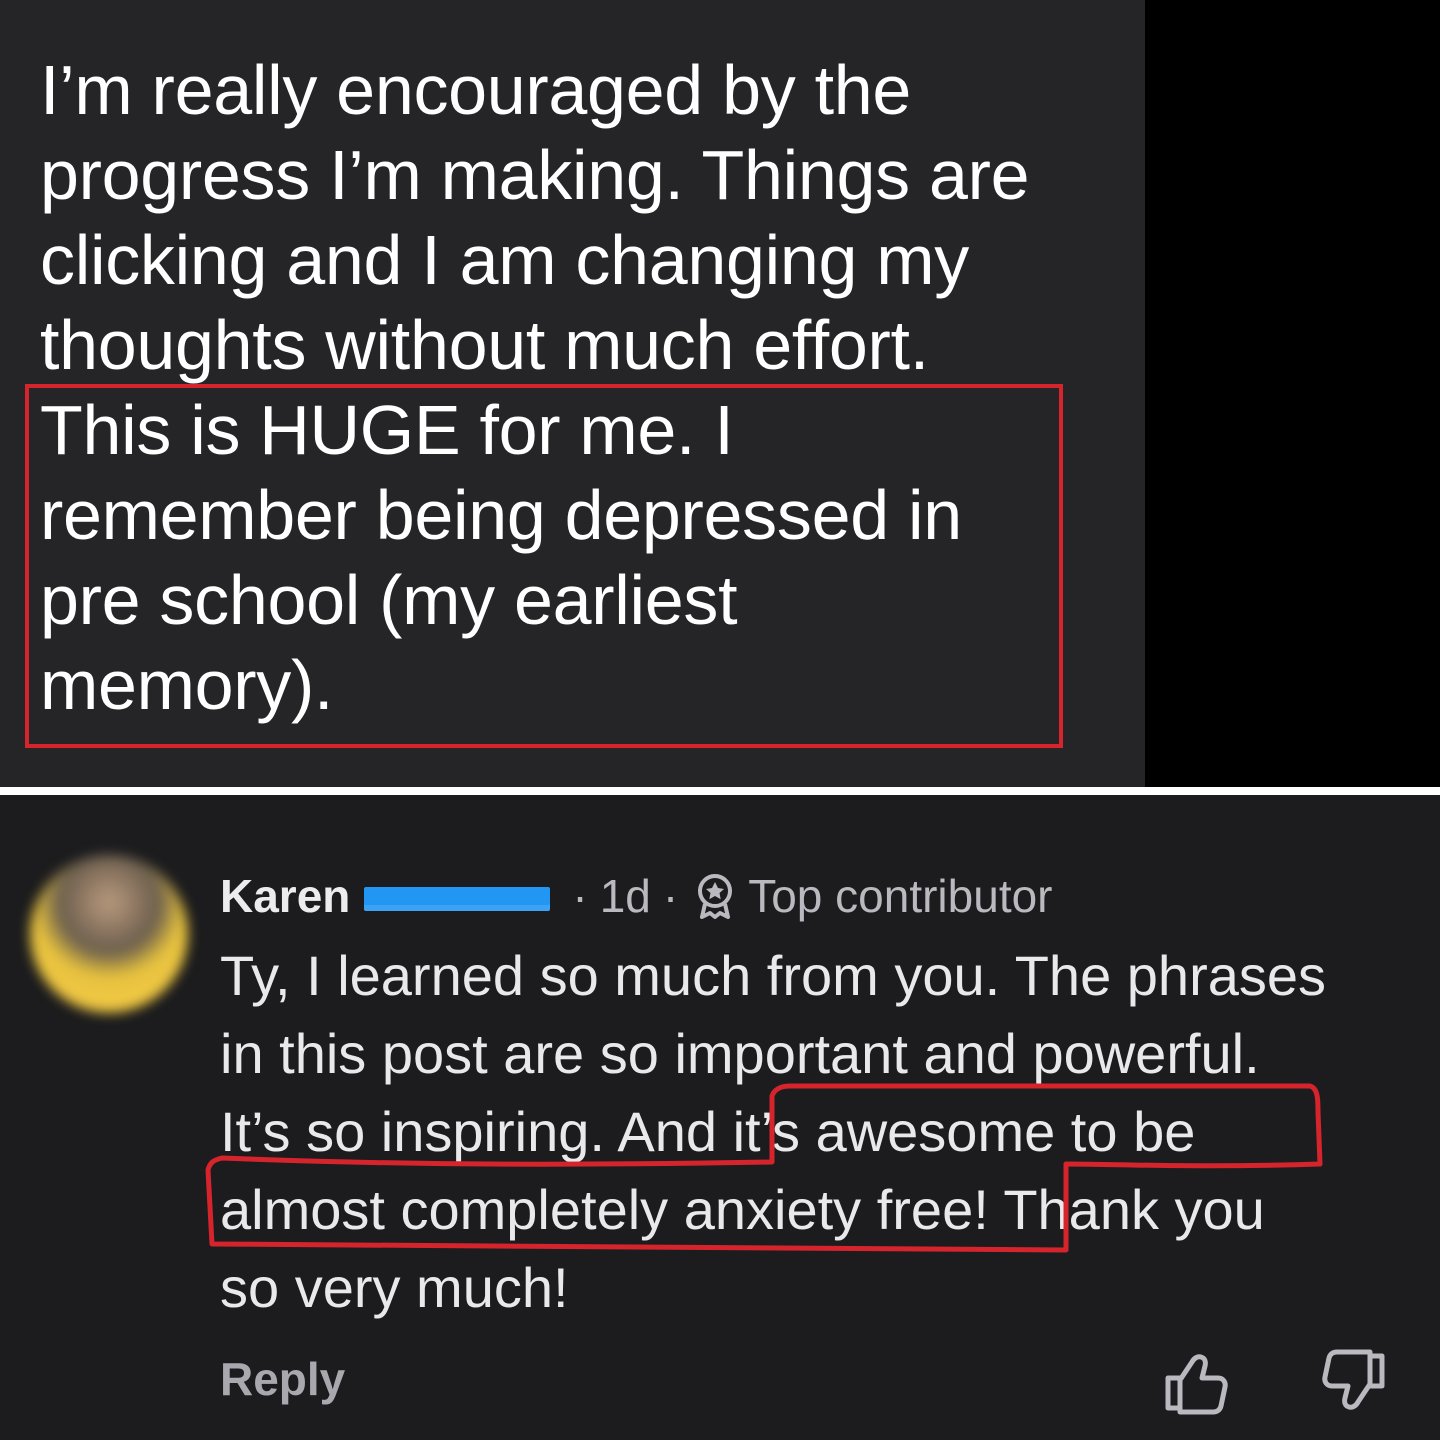 The width and height of the screenshot is (1440, 1440). I want to click on award-ribbon-icon, so click(715, 896).